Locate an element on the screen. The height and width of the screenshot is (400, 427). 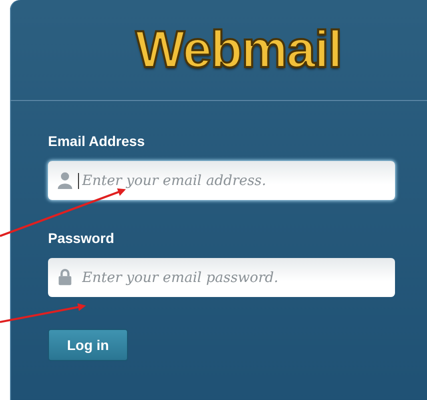
lock-icon is located at coordinates (65, 277).